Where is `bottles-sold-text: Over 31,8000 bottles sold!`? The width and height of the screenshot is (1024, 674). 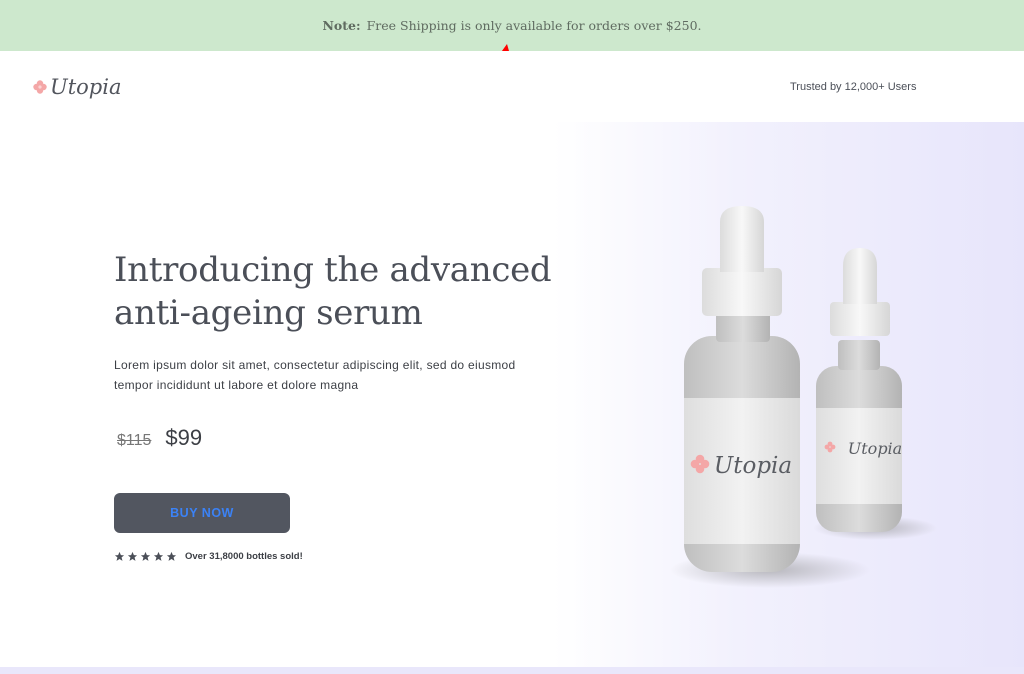
bottles-sold-text: Over 31,8000 bottles sold! is located at coordinates (244, 556).